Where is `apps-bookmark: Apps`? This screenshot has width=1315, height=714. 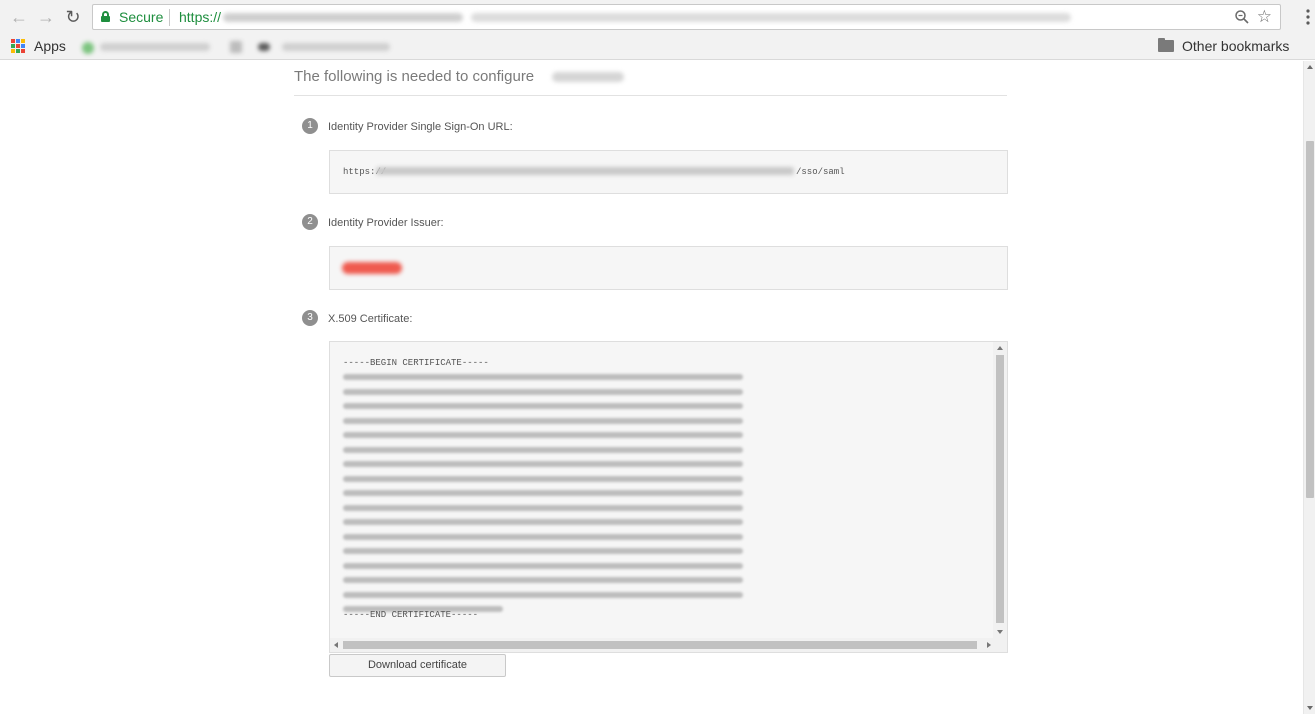
apps-bookmark: Apps is located at coordinates (50, 46).